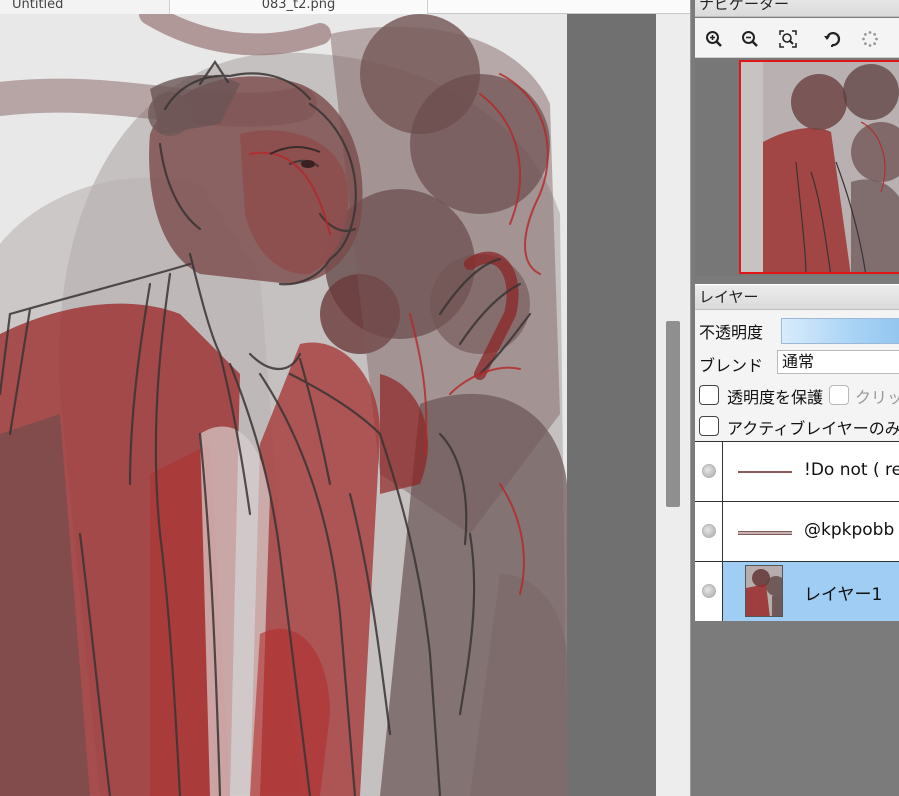 This screenshot has width=899, height=796. What do you see at coordinates (731, 332) in the screenshot?
I see `opacity-label: 不透明度` at bounding box center [731, 332].